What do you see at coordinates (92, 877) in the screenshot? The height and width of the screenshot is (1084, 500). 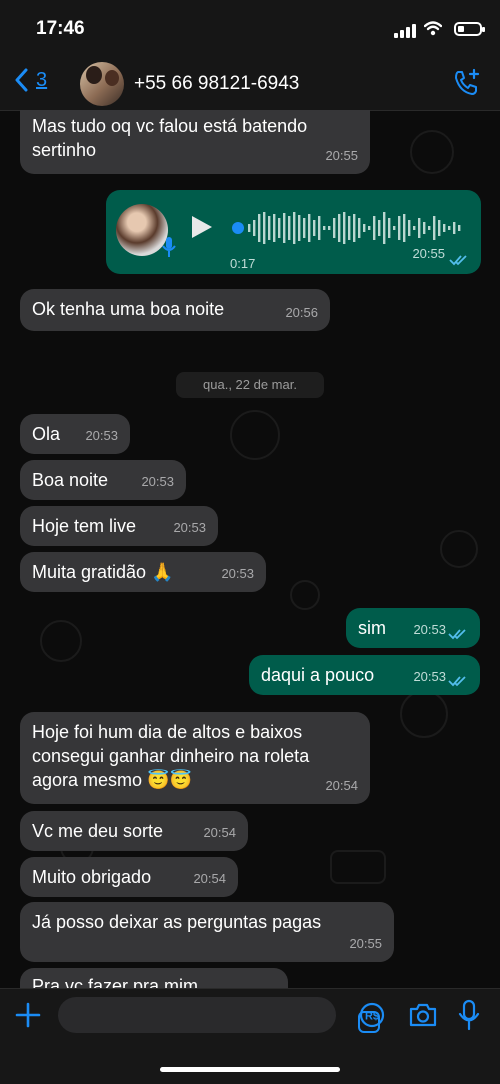 I see `message-text: Muito obrigado` at bounding box center [92, 877].